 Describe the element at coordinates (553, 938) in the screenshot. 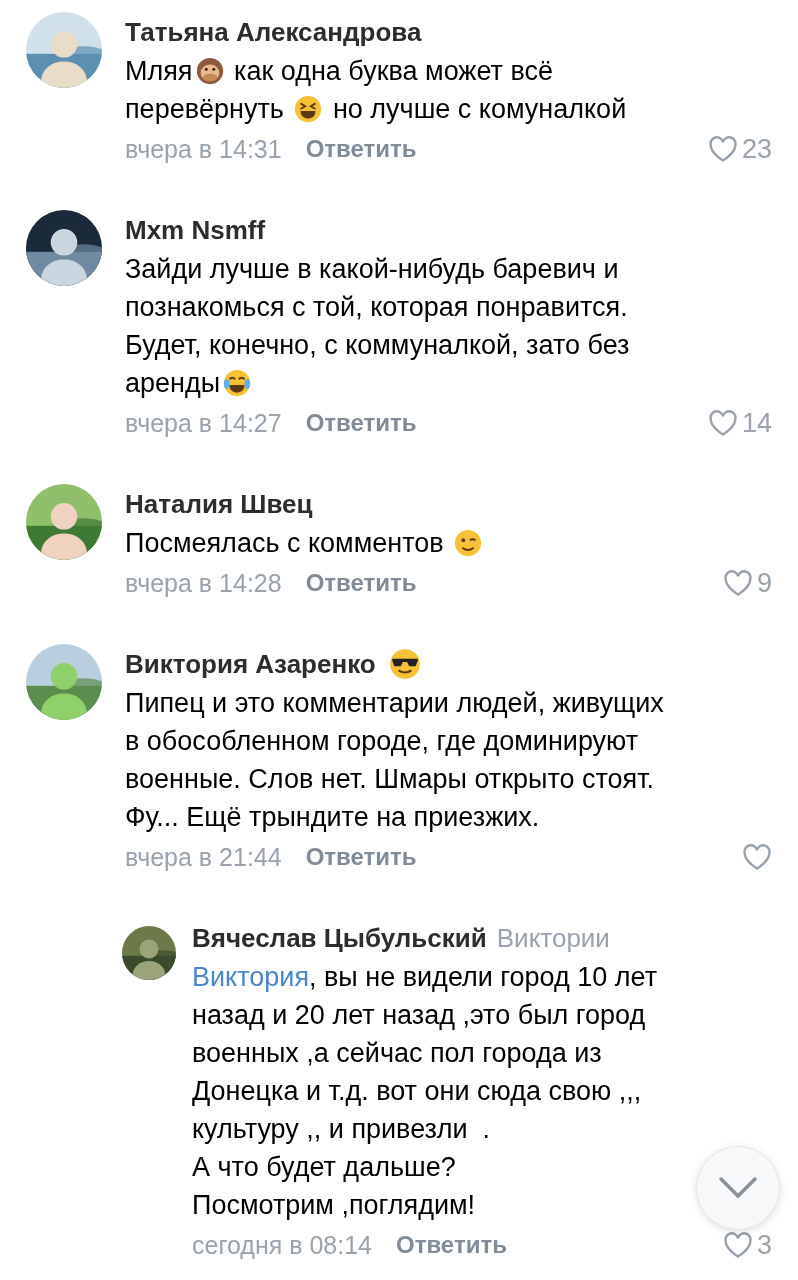

I see `reply-to-name: Виктории` at that location.